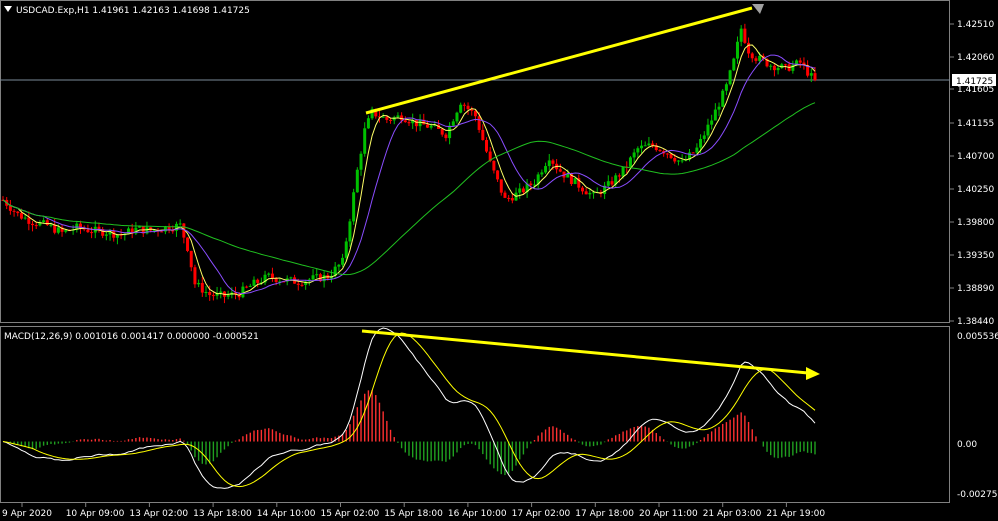 This screenshot has height=521, width=998. I want to click on time-tick-label: 9 Apr 2020, so click(27, 514).